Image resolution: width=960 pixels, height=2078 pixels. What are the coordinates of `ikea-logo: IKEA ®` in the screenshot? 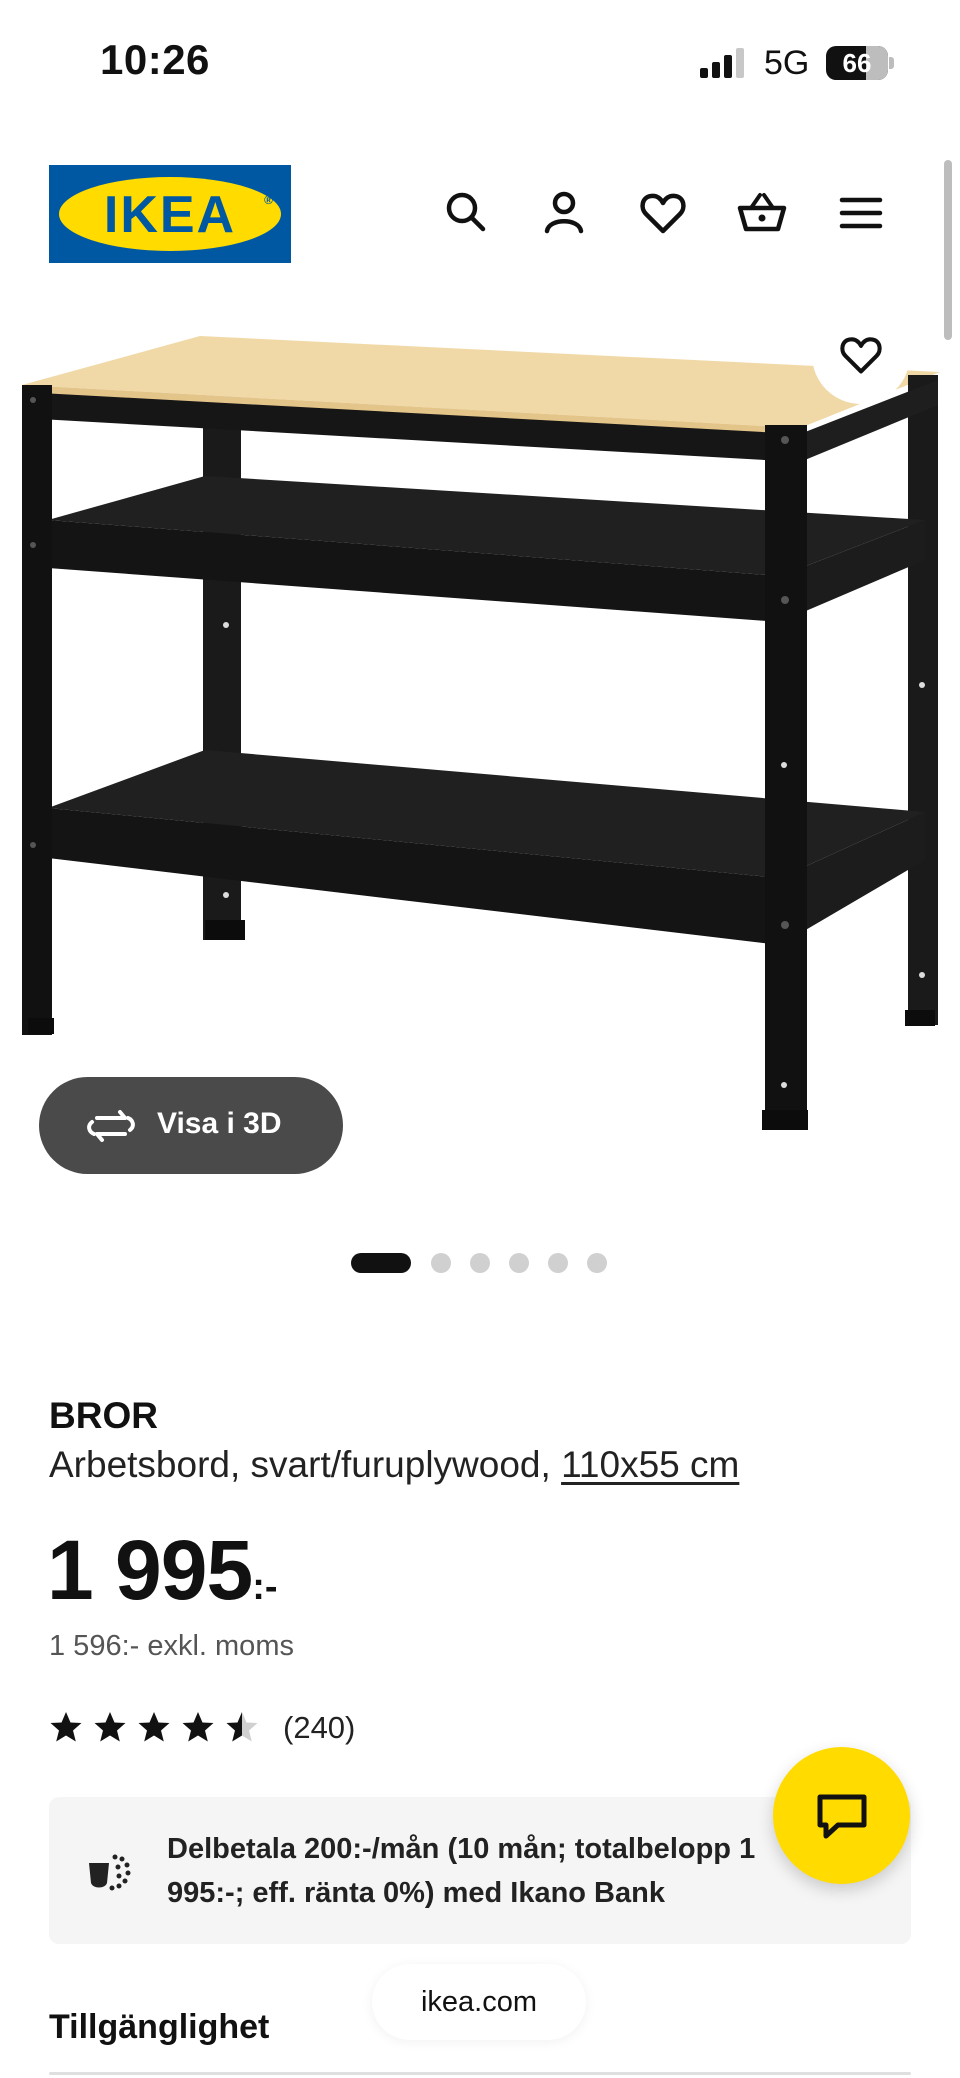 It's located at (170, 214).